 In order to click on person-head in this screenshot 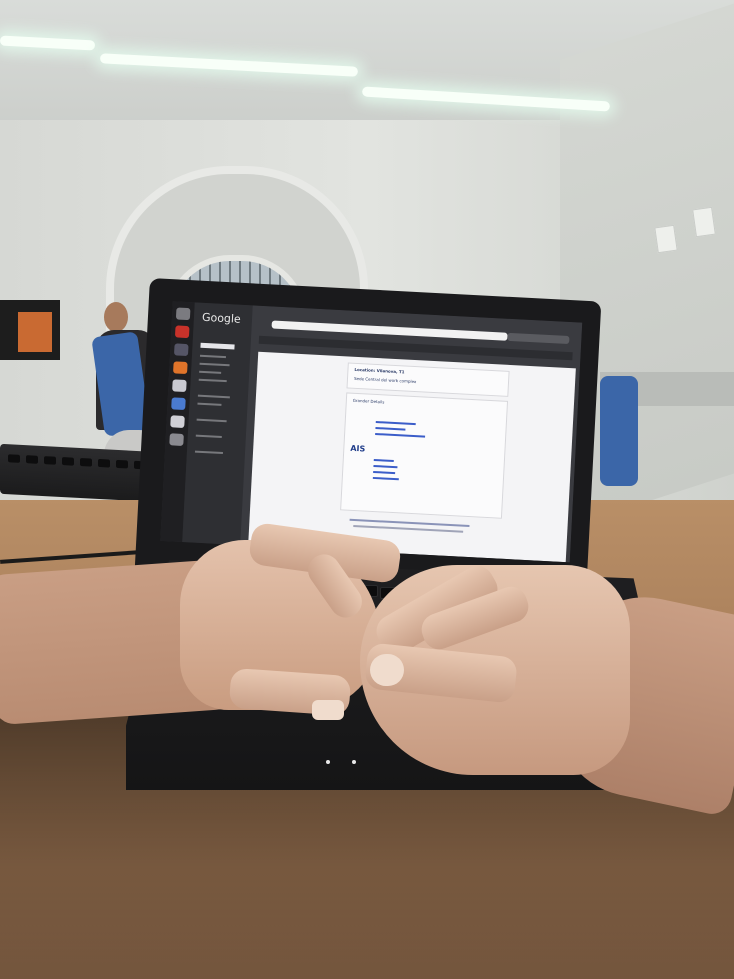, I will do `click(116, 317)`.